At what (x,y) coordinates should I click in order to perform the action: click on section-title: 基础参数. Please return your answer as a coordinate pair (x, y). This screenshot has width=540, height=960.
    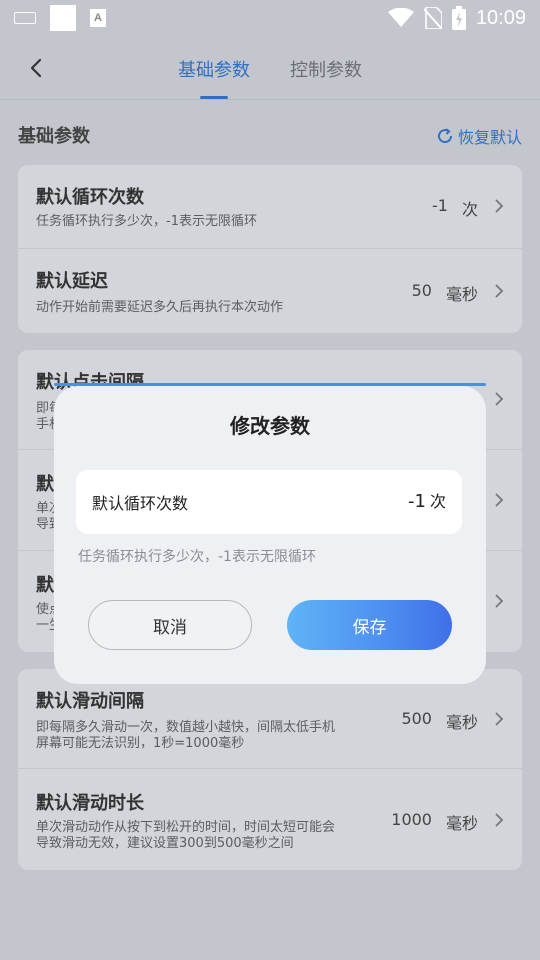
    Looking at the image, I should click on (54, 136).